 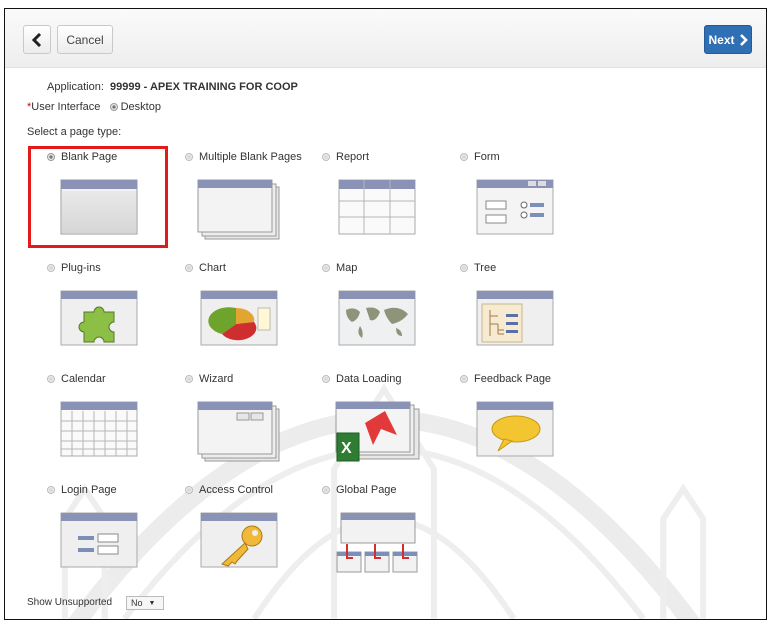 What do you see at coordinates (140, 107) in the screenshot?
I see `ui-value: Desktop` at bounding box center [140, 107].